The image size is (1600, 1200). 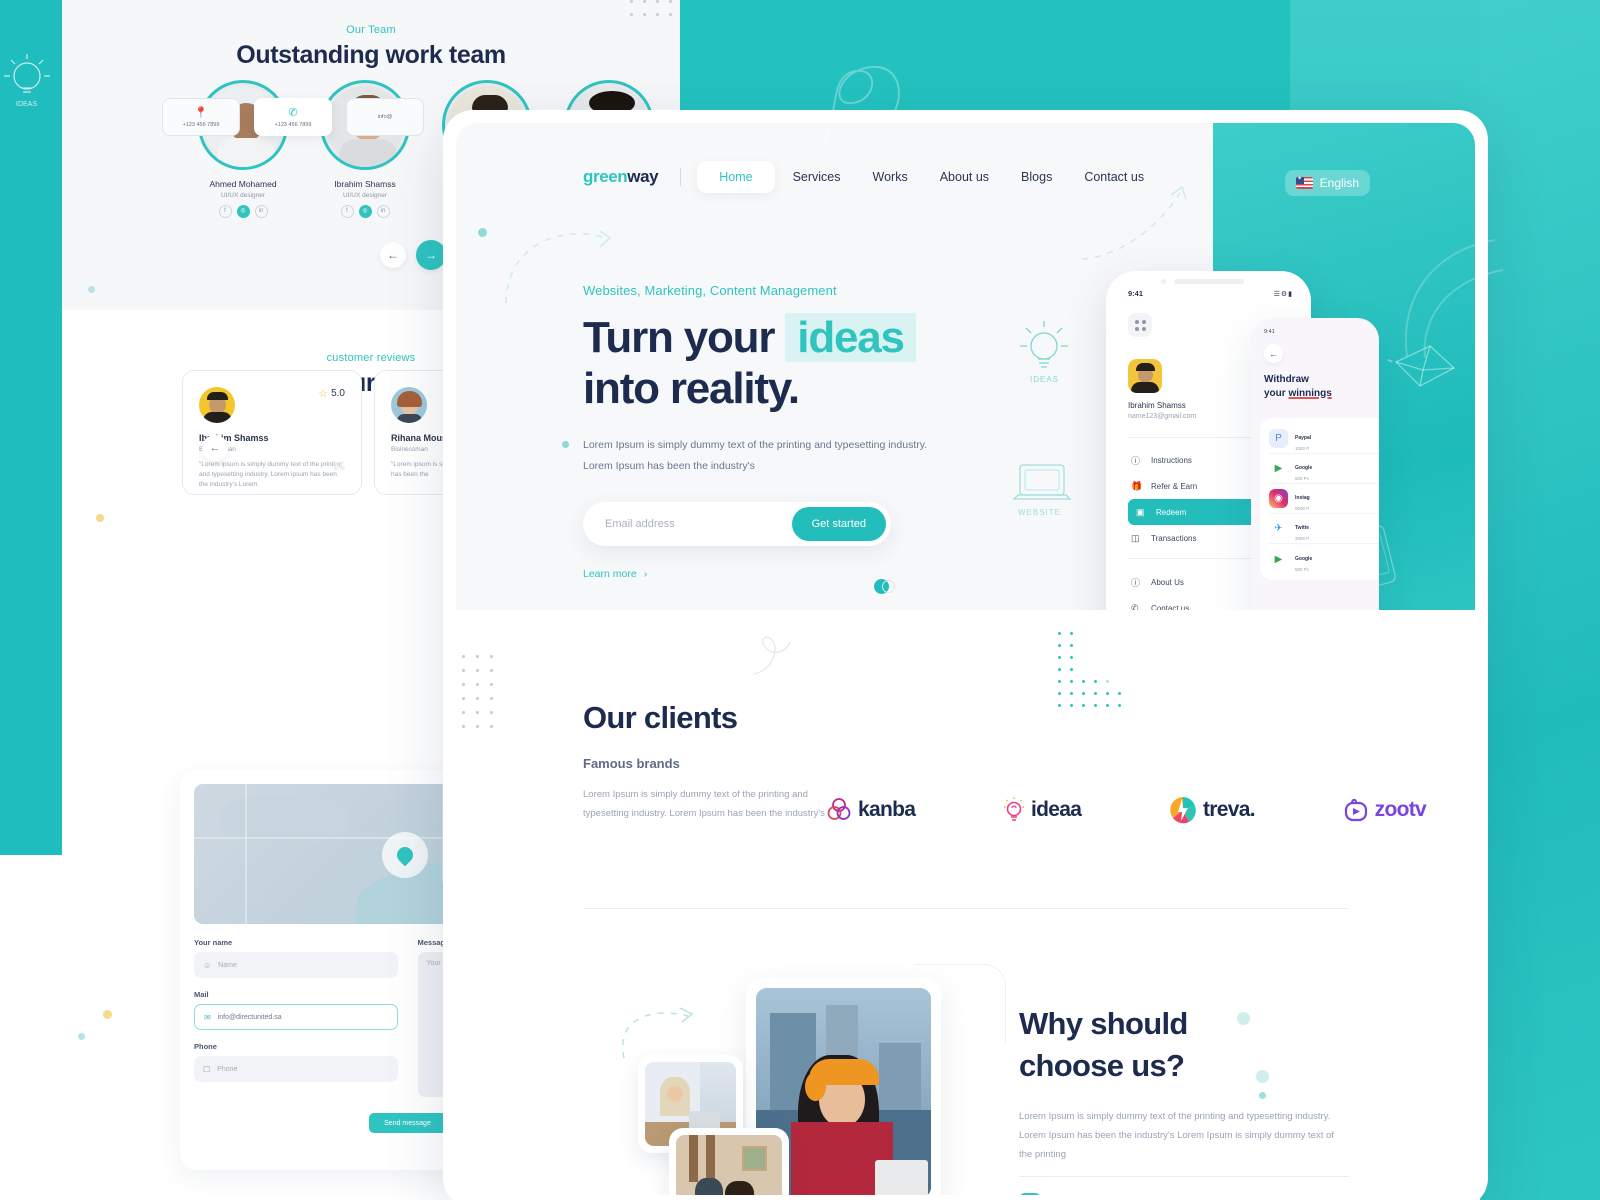 I want to click on section-divider, so click(x=965, y=908).